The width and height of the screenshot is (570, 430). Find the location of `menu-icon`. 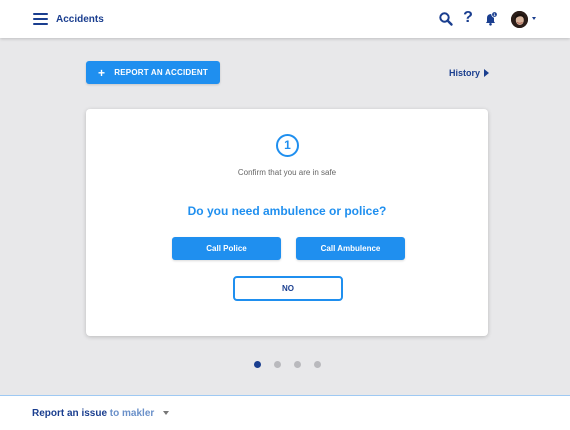

menu-icon is located at coordinates (40, 19).